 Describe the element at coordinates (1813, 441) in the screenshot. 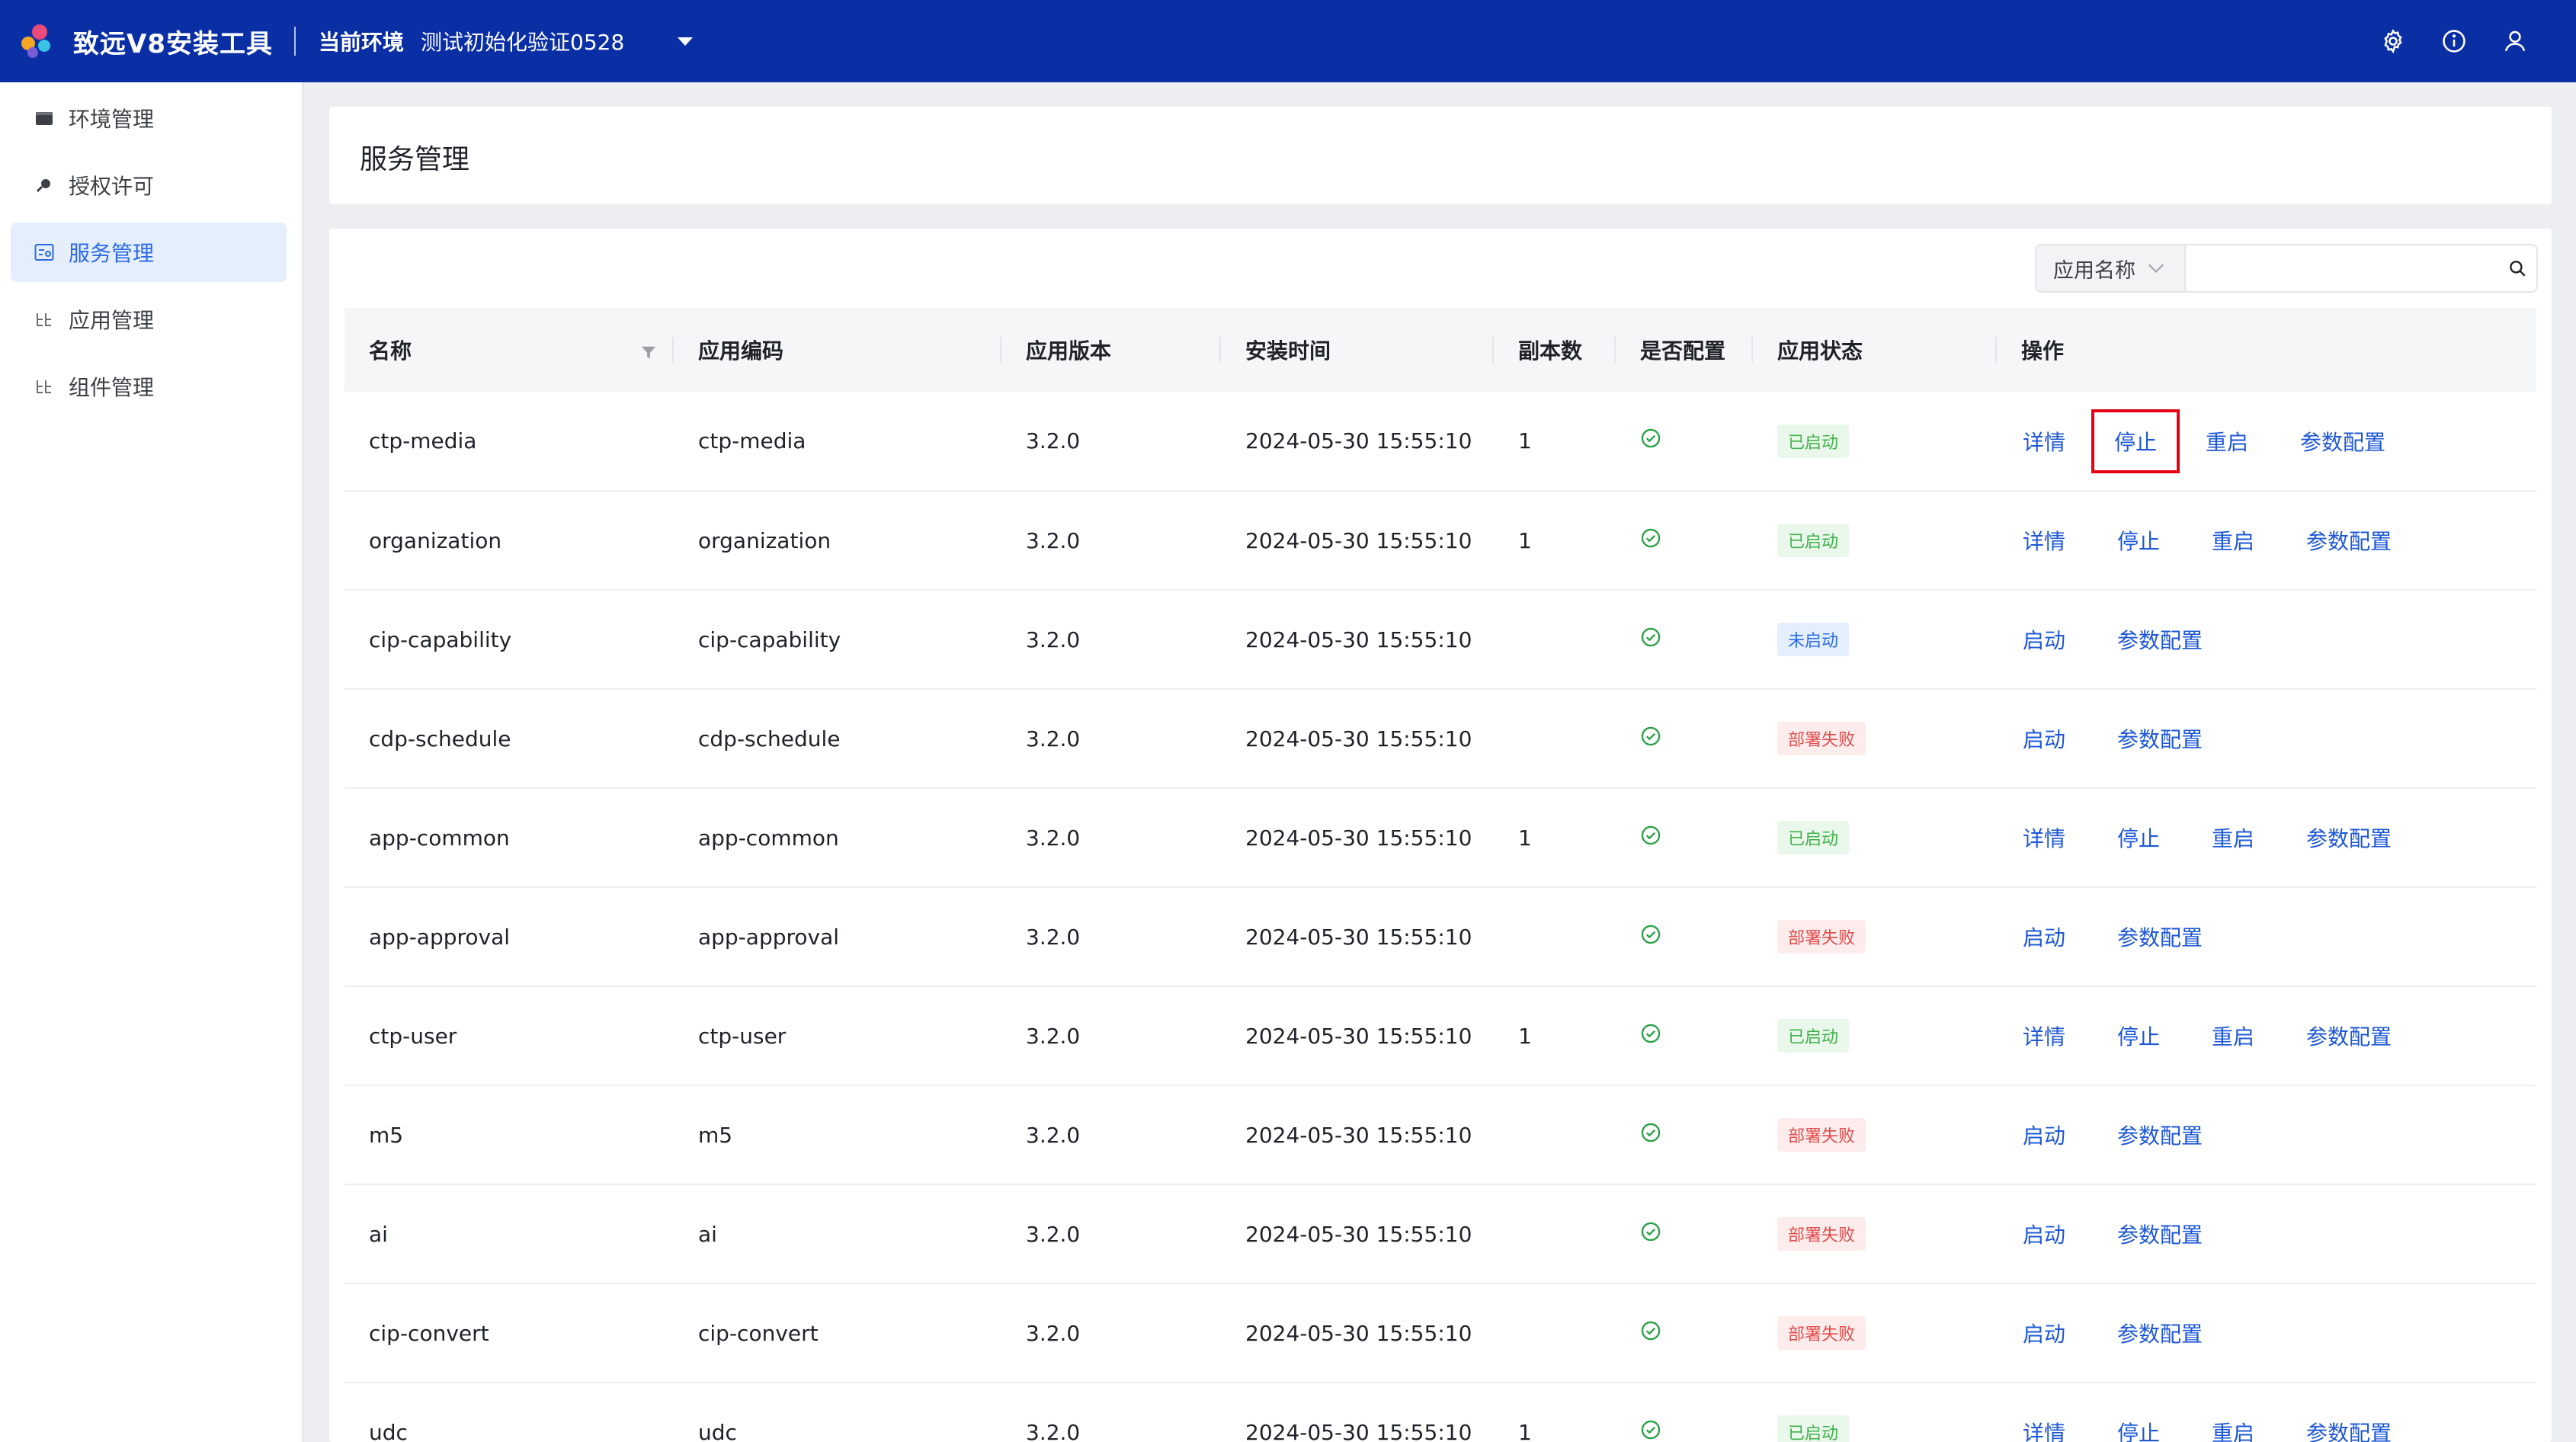

I see `status-badge: 已启动` at that location.